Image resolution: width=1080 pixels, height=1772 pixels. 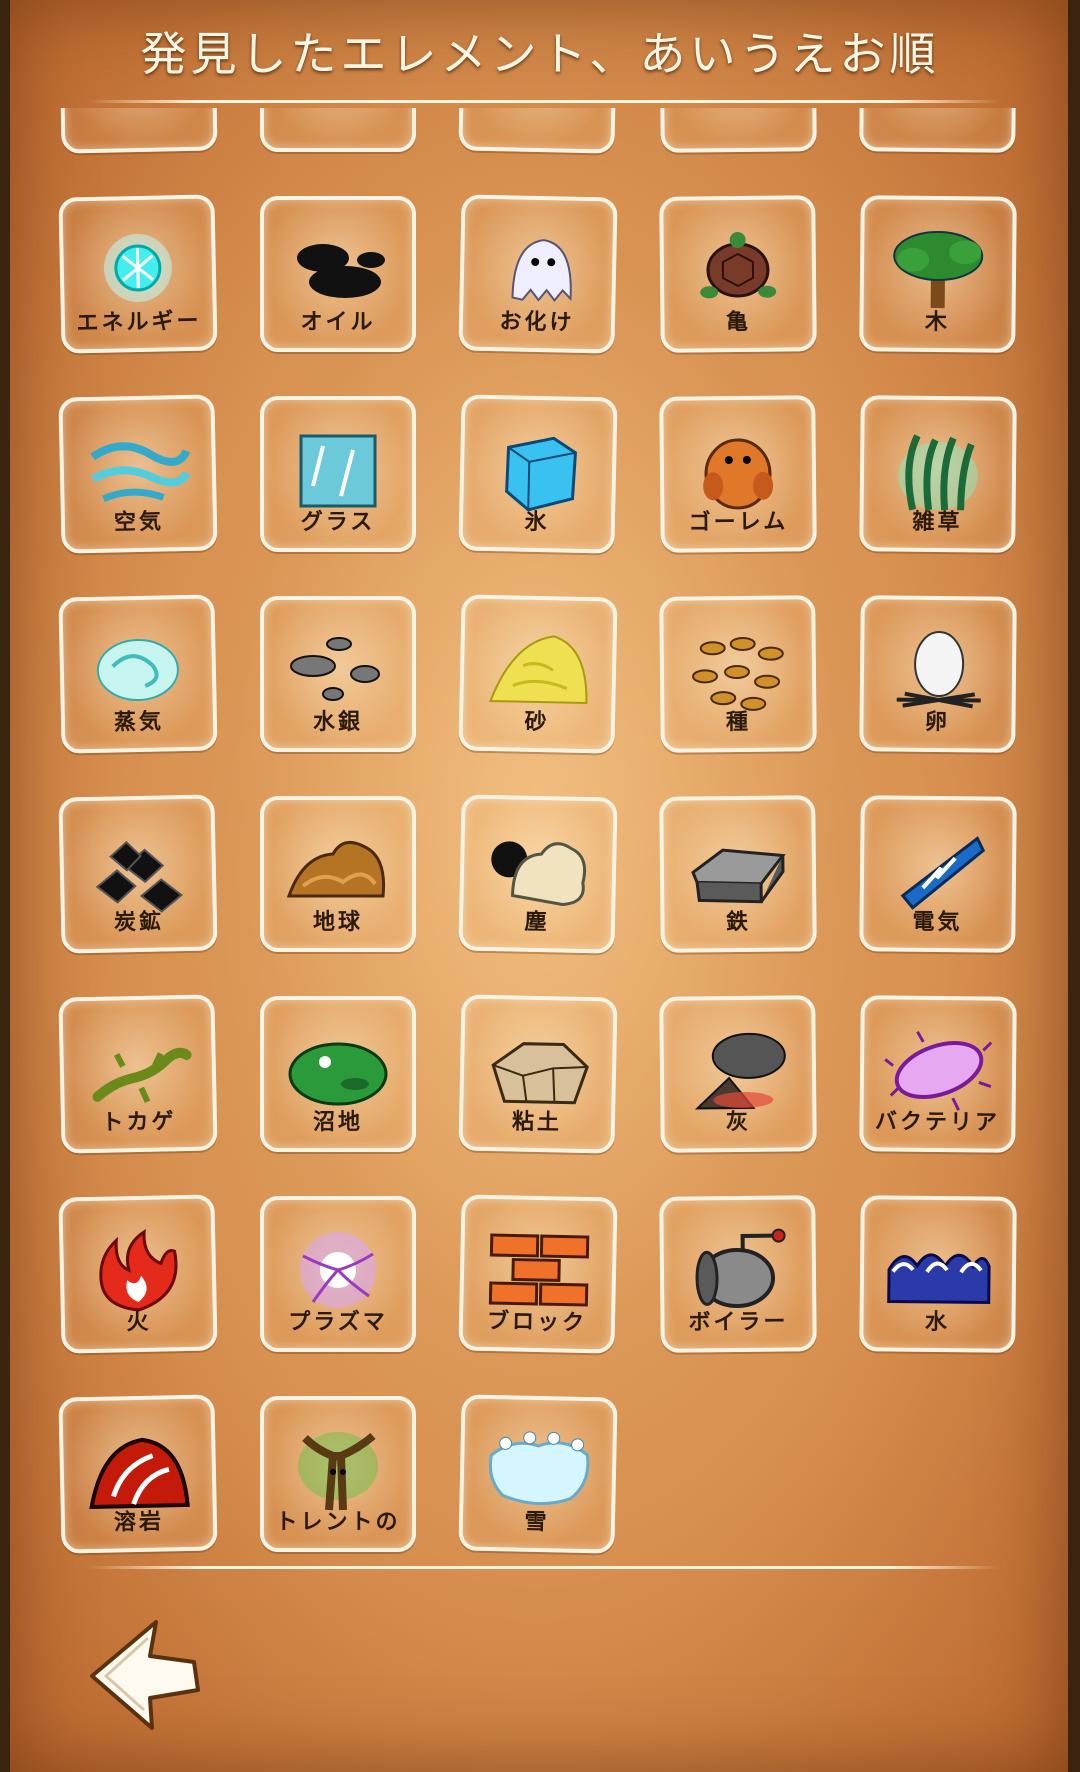 What do you see at coordinates (738, 1322) in the screenshot?
I see `element-label: ボイラー` at bounding box center [738, 1322].